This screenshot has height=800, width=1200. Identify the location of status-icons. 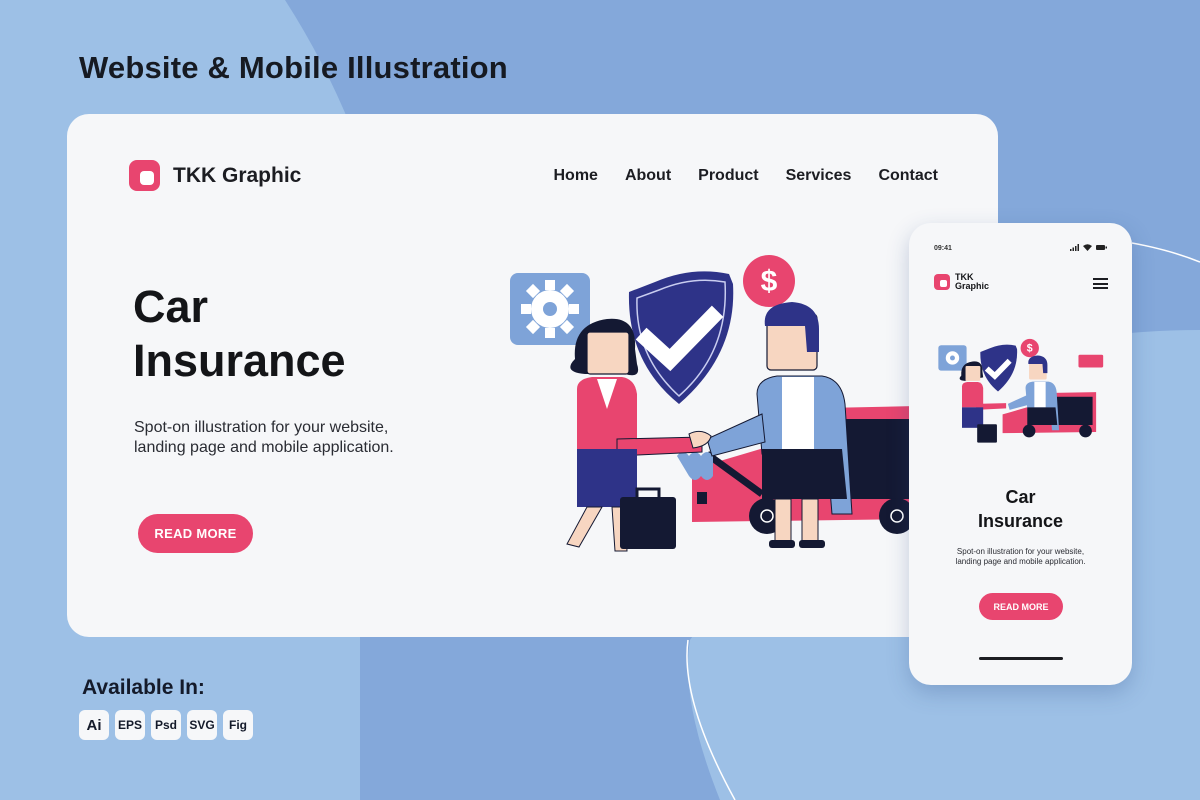
(1088, 247).